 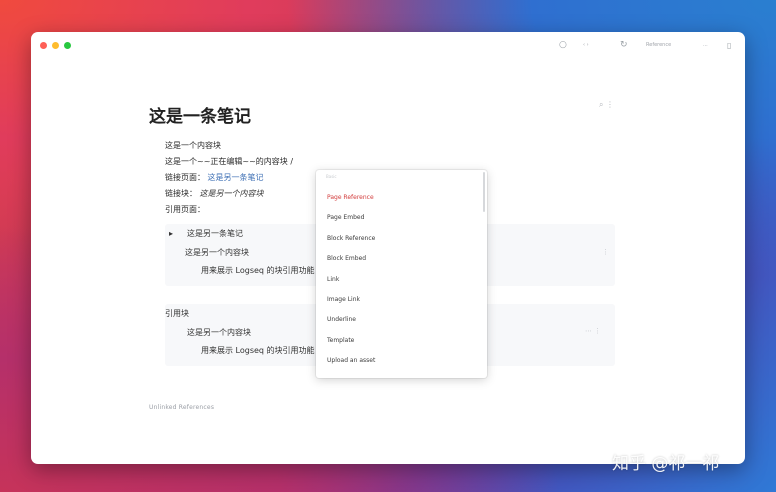 I want to click on block-text: 这是一个内容块, so click(x=193, y=145).